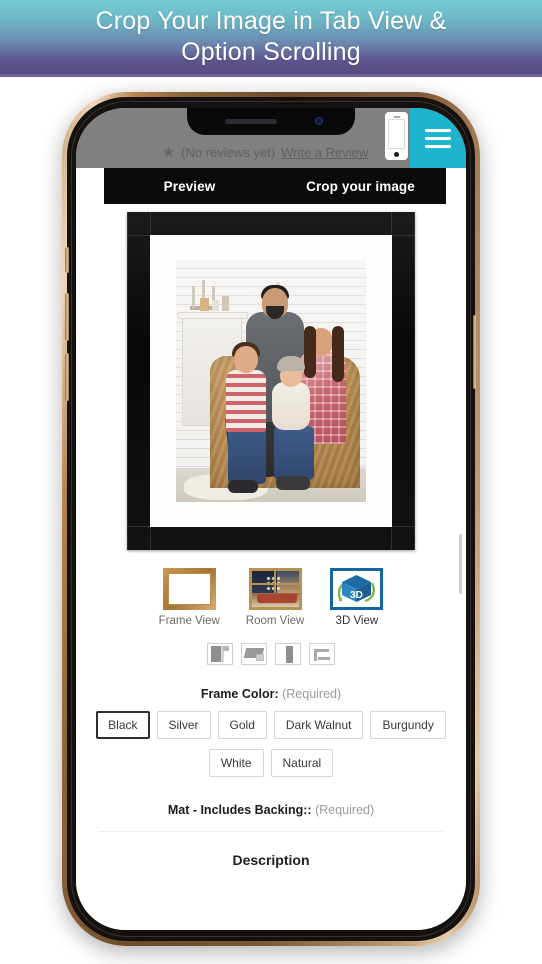  What do you see at coordinates (67, 317) in the screenshot?
I see `phone-volume-up-button` at bounding box center [67, 317].